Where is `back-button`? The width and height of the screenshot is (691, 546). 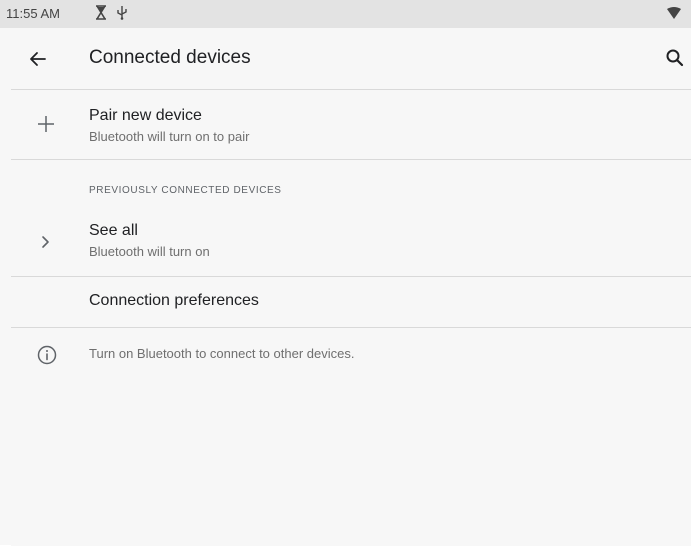 back-button is located at coordinates (37, 59).